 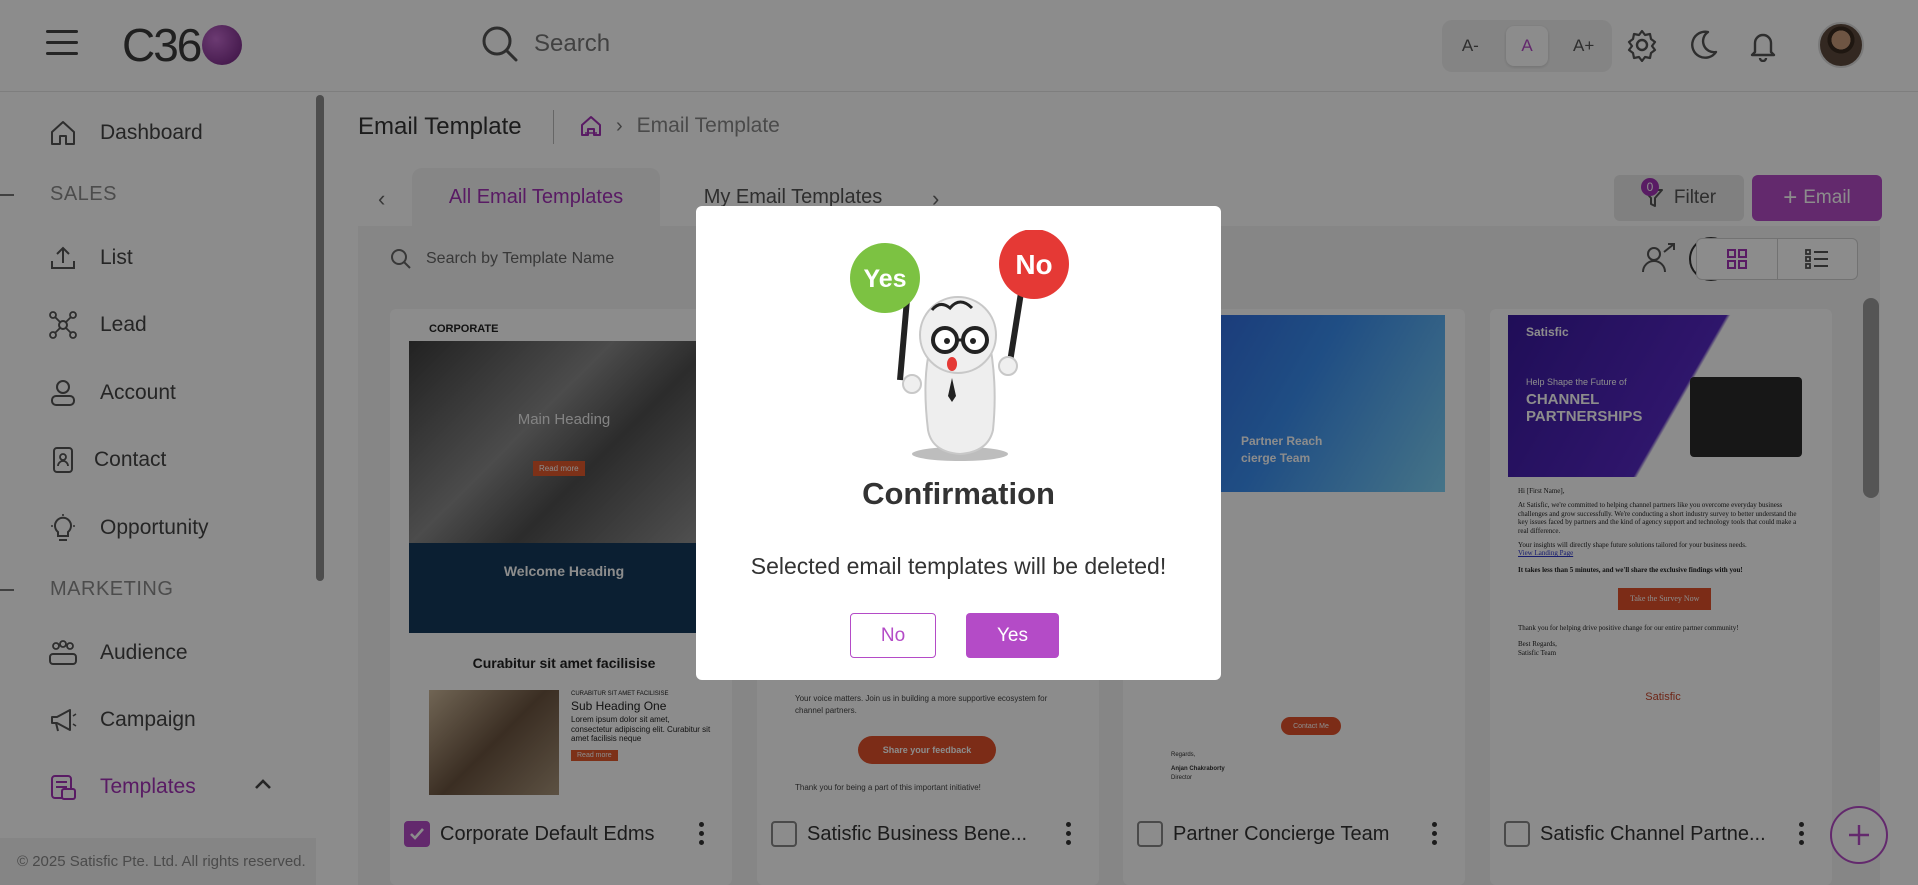 What do you see at coordinates (893, 635) in the screenshot?
I see `no-button: No` at bounding box center [893, 635].